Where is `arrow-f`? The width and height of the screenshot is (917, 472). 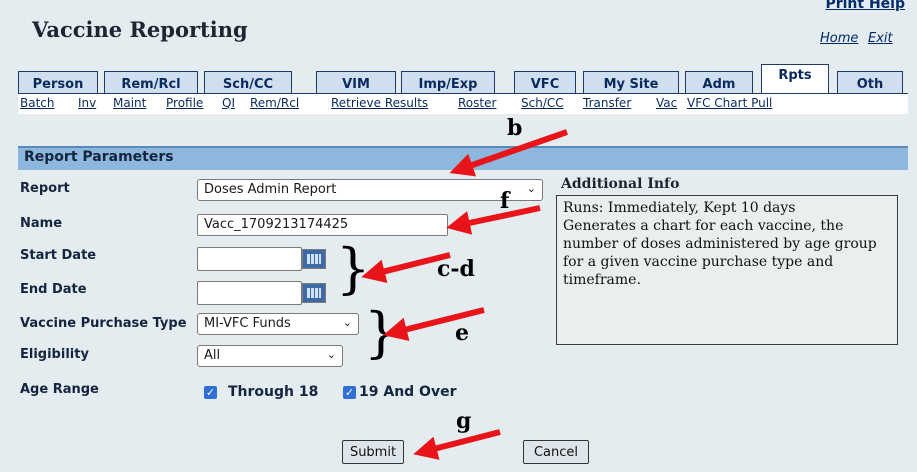 arrow-f is located at coordinates (493, 220).